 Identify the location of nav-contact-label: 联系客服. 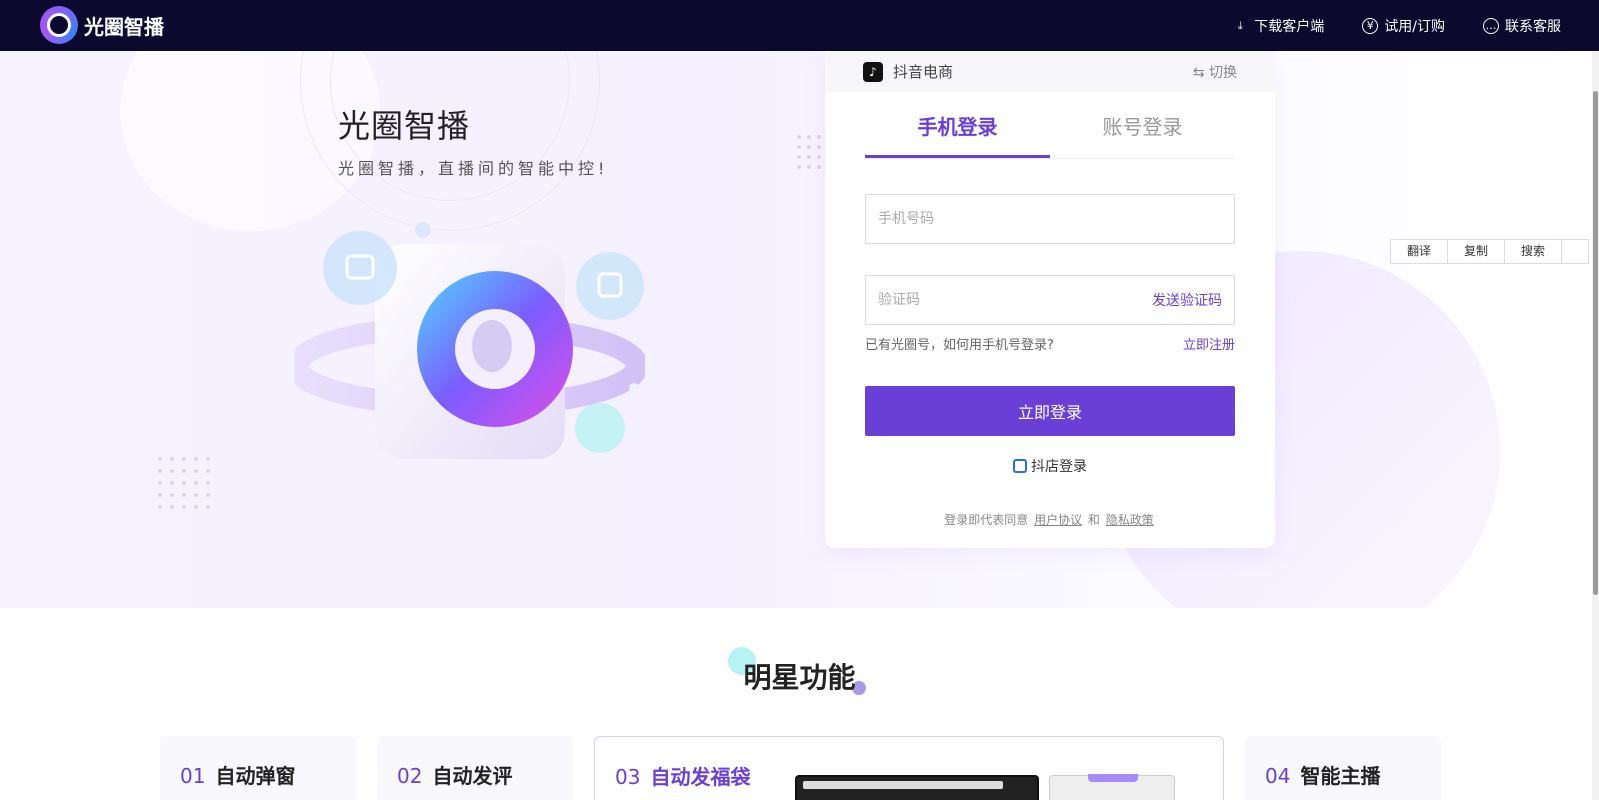
(1533, 26).